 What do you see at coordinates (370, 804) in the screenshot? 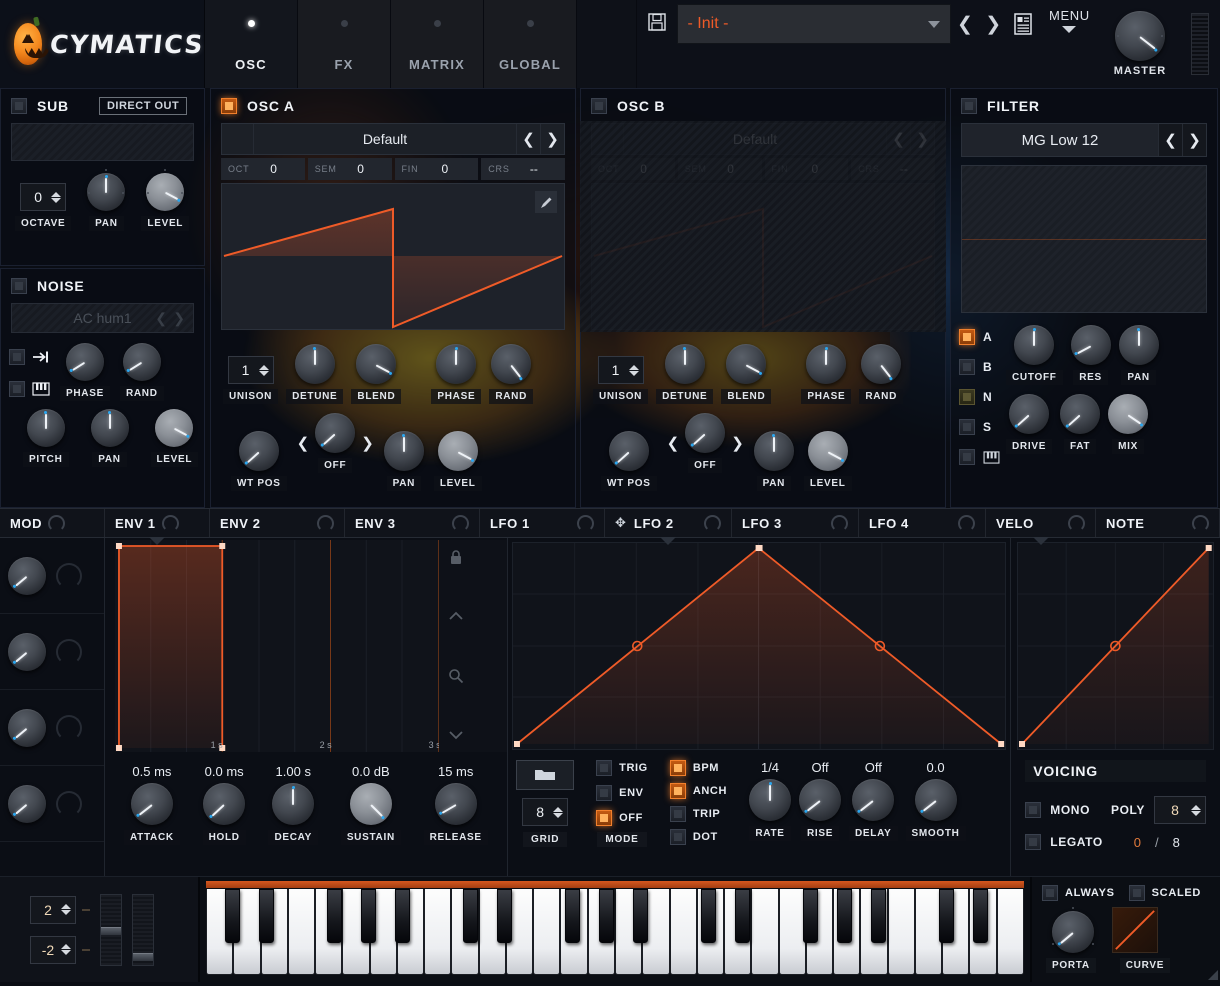
I see `env1-sustain-knob` at bounding box center [370, 804].